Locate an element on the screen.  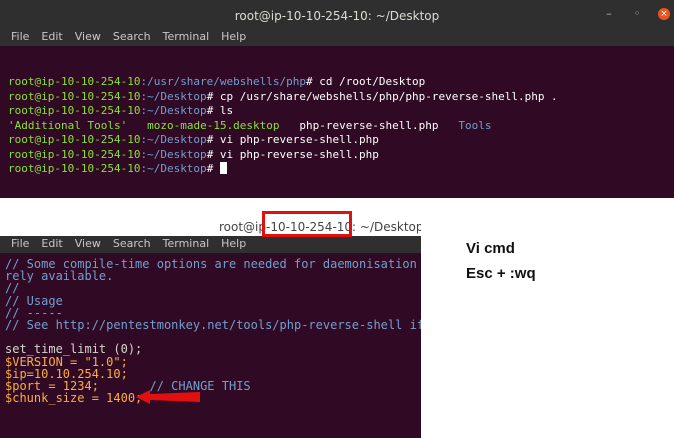
ls-entry-desktop-file: mozo-made-15.desktop is located at coordinates (213, 125).